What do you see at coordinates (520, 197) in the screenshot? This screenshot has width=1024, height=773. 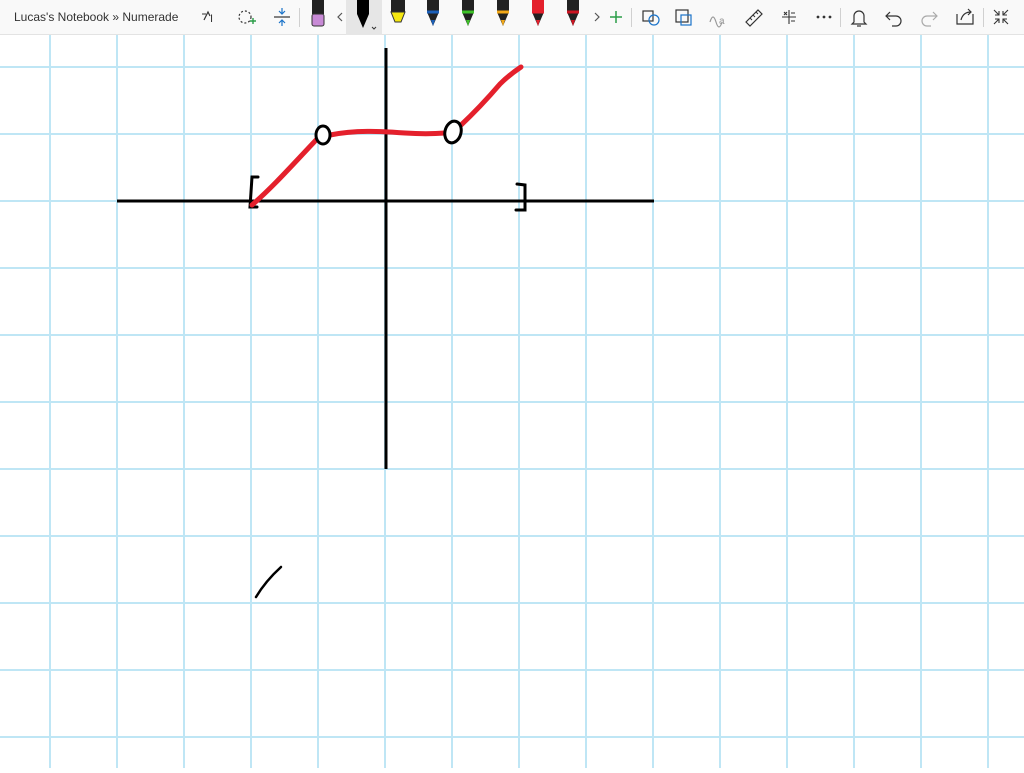 I see `right-bracket` at bounding box center [520, 197].